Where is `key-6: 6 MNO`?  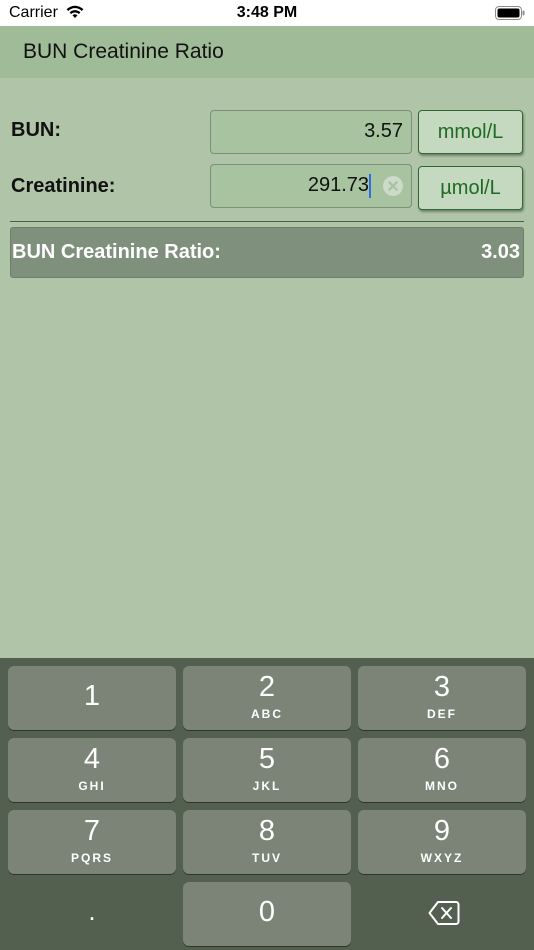
key-6: 6 MNO is located at coordinates (442, 770).